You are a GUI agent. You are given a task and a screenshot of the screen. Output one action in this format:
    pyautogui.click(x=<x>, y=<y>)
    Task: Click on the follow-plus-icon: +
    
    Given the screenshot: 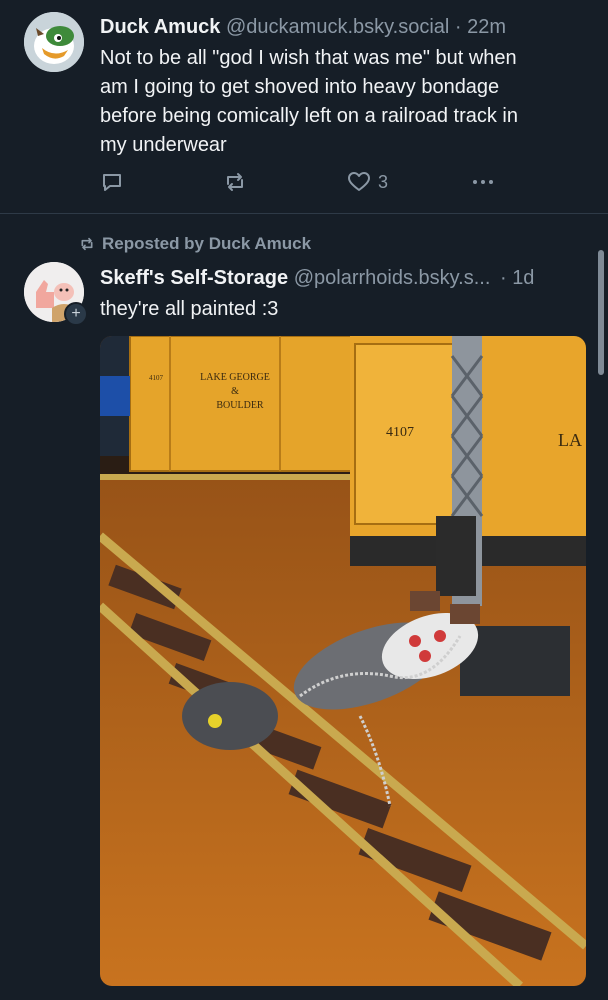 What is the action you would take?
    pyautogui.click(x=76, y=313)
    